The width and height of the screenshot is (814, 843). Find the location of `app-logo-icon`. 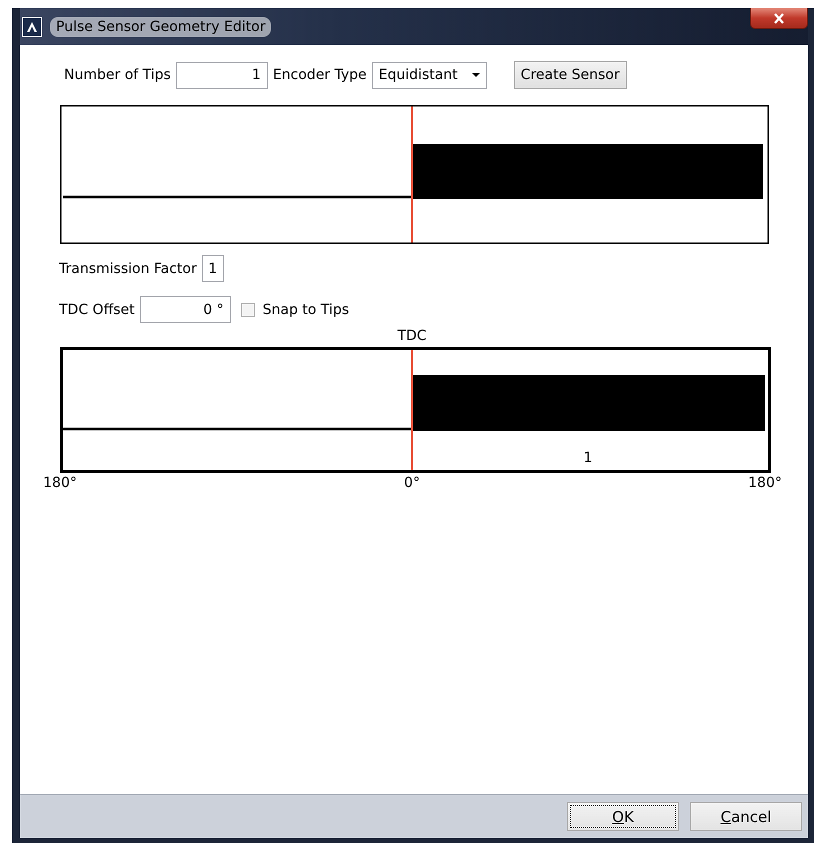

app-logo-icon is located at coordinates (32, 26).